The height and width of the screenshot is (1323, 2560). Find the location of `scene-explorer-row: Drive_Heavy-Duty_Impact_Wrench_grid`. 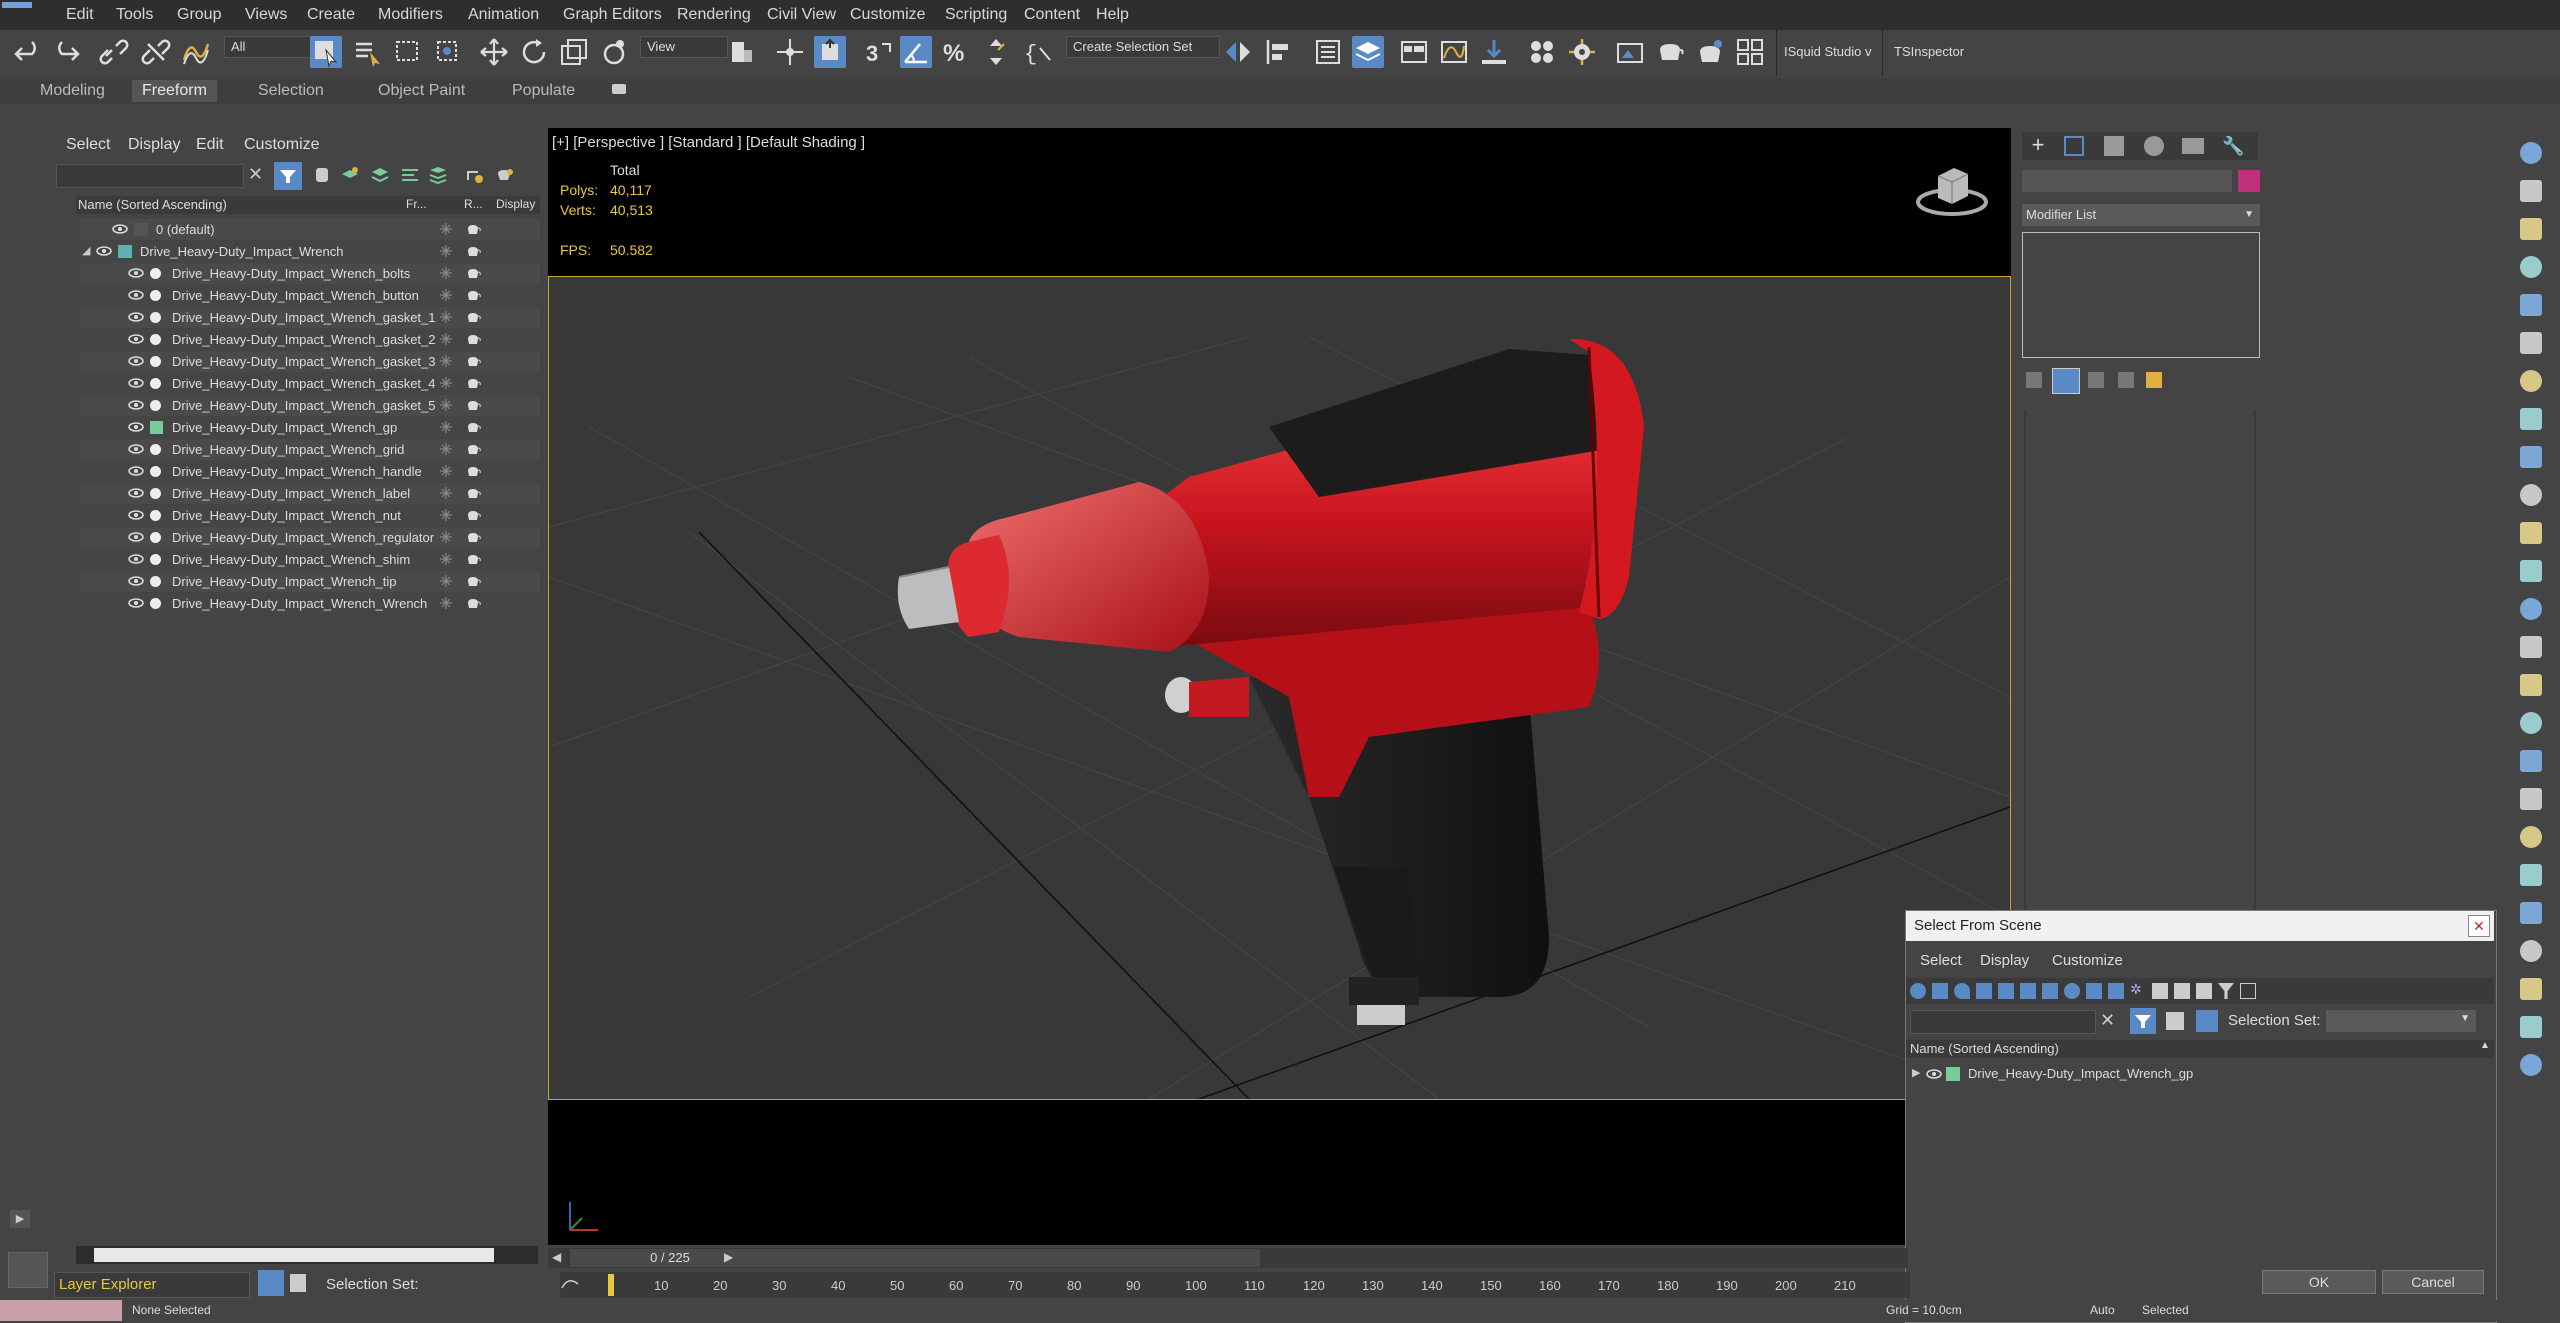

scene-explorer-row: Drive_Heavy-Duty_Impact_Wrench_grid is located at coordinates (310, 449).